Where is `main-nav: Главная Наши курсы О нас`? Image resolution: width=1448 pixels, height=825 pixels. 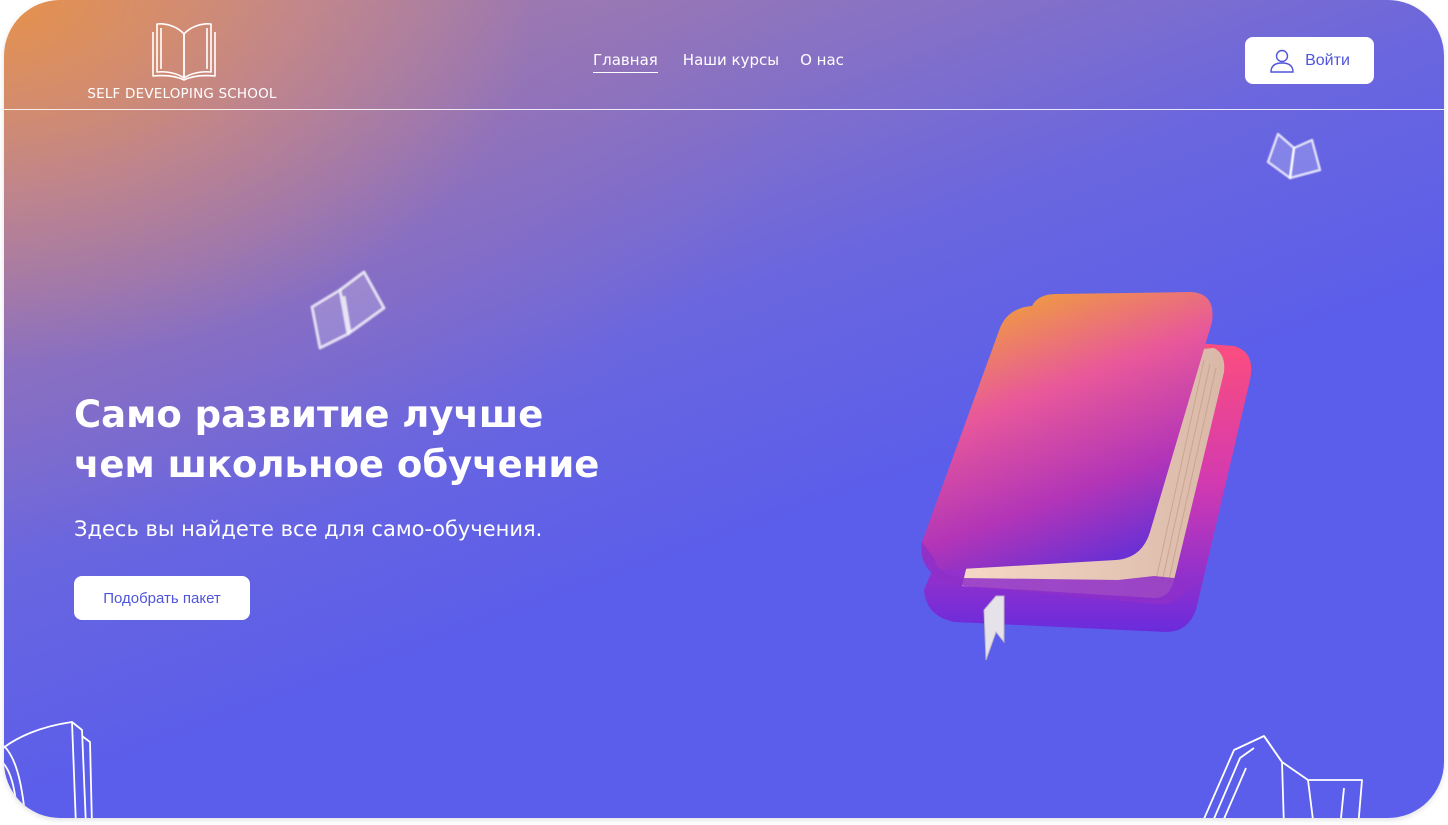 main-nav: Главная Наши курсы О нас is located at coordinates (718, 62).